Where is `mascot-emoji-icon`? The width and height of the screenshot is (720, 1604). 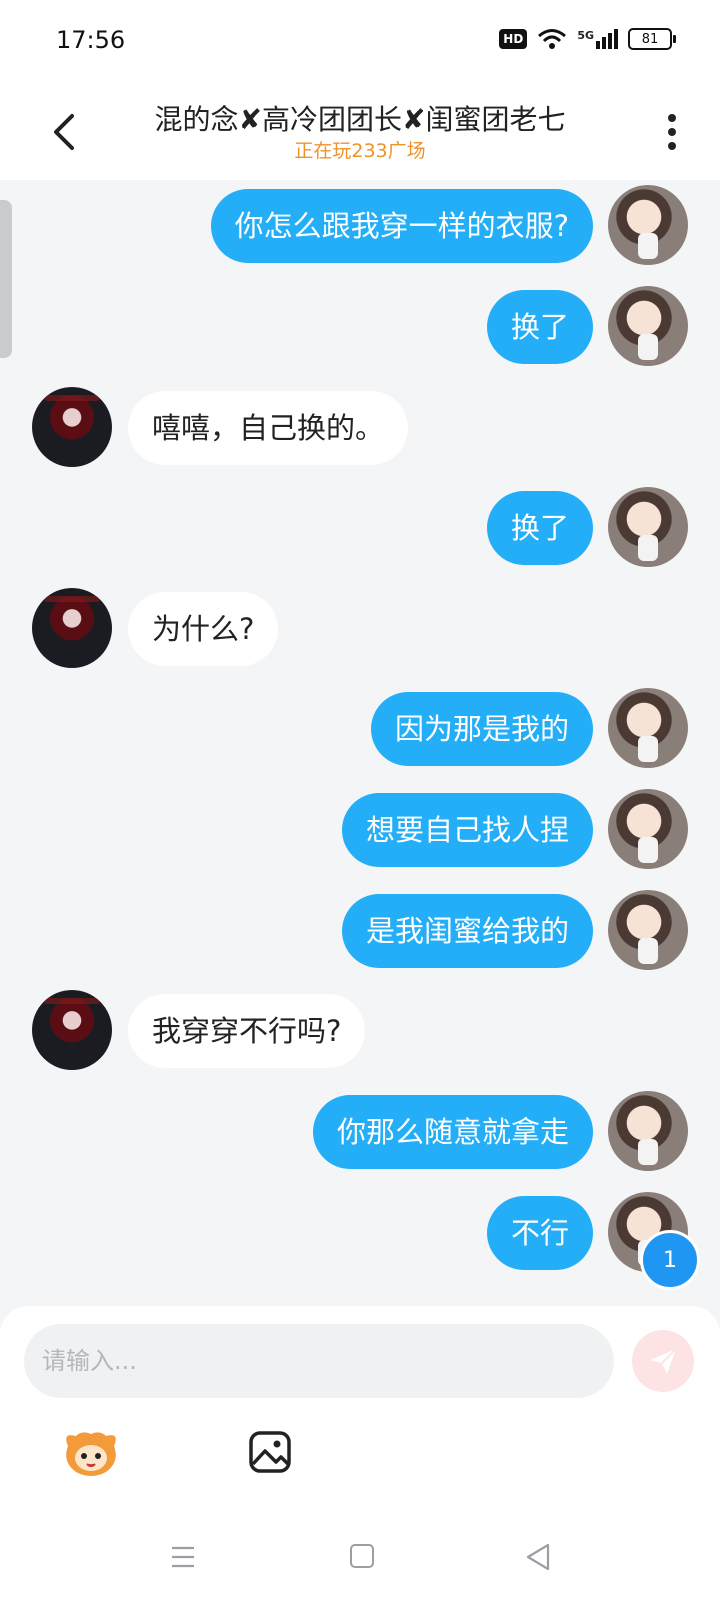
mascot-emoji-icon is located at coordinates (91, 1453).